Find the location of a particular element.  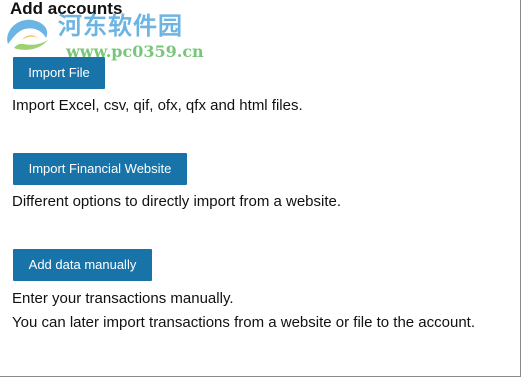

page-title: Add accounts is located at coordinates (66, 9).